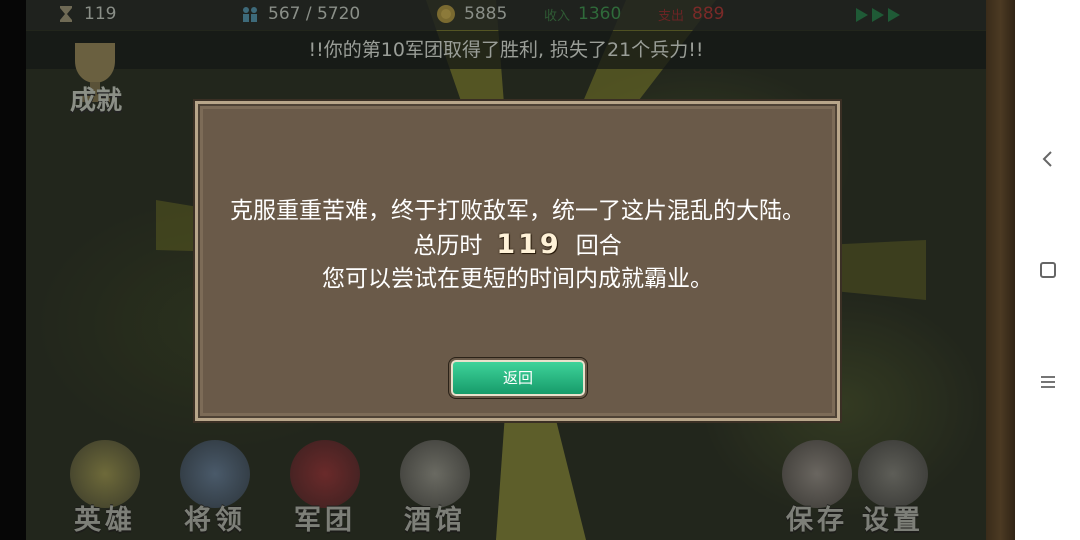  What do you see at coordinates (691, 14) in the screenshot?
I see `expense-stat: 支出 889` at bounding box center [691, 14].